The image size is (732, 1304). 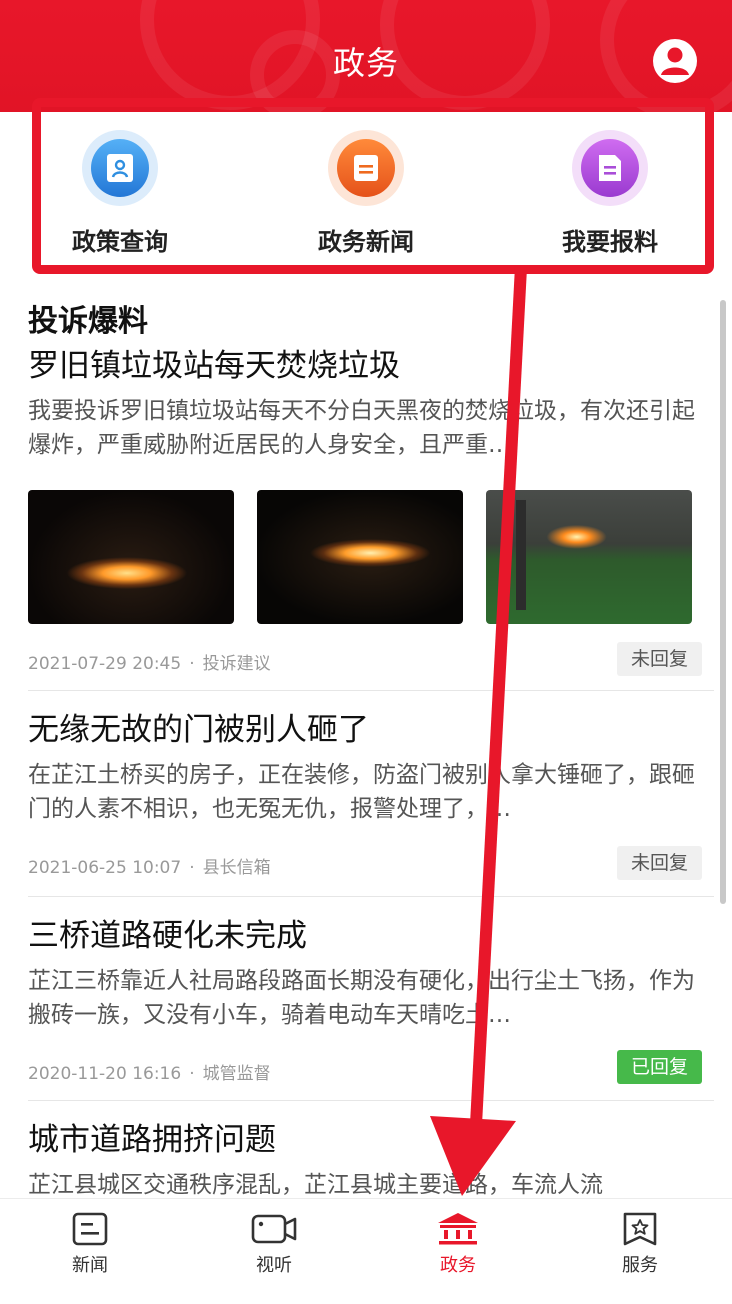 I want to click on news-icon, so click(x=90, y=1229).